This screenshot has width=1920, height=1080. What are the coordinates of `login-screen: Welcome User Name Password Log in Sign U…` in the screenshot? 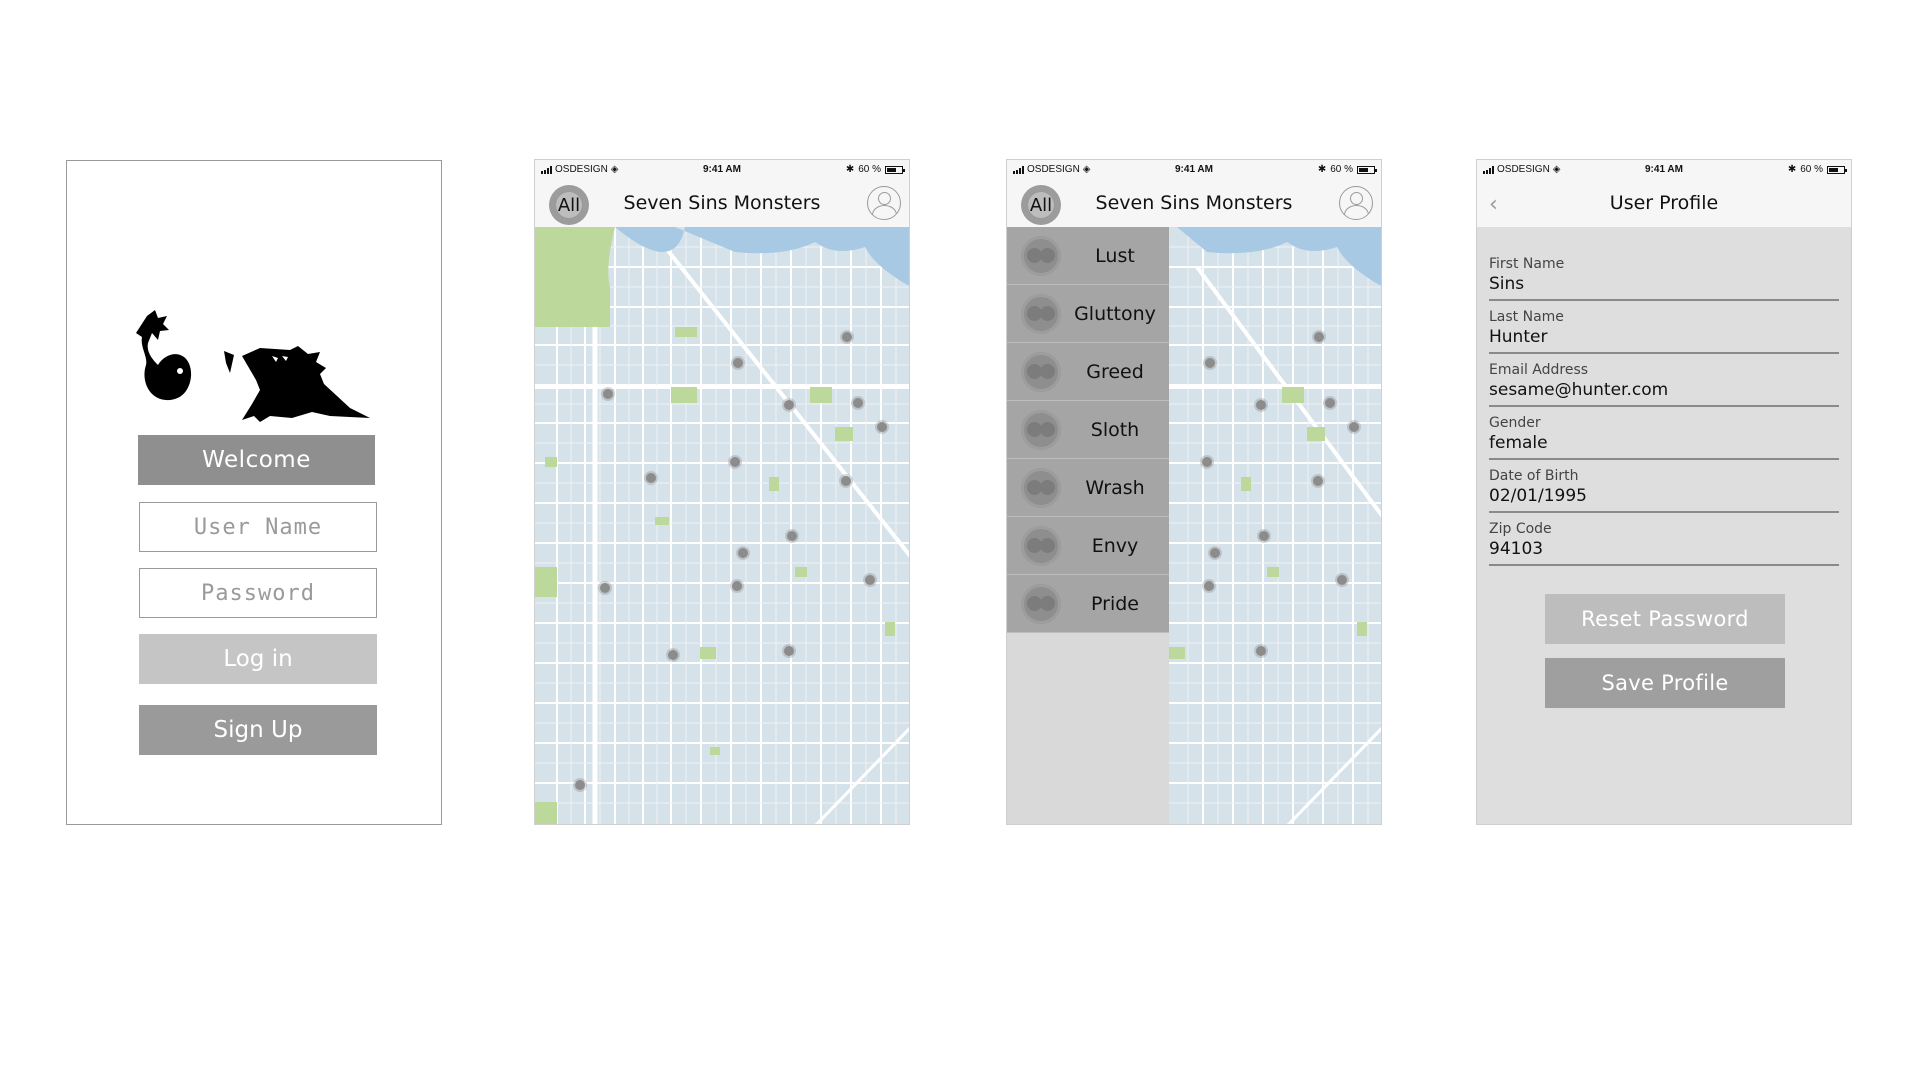 It's located at (254, 492).